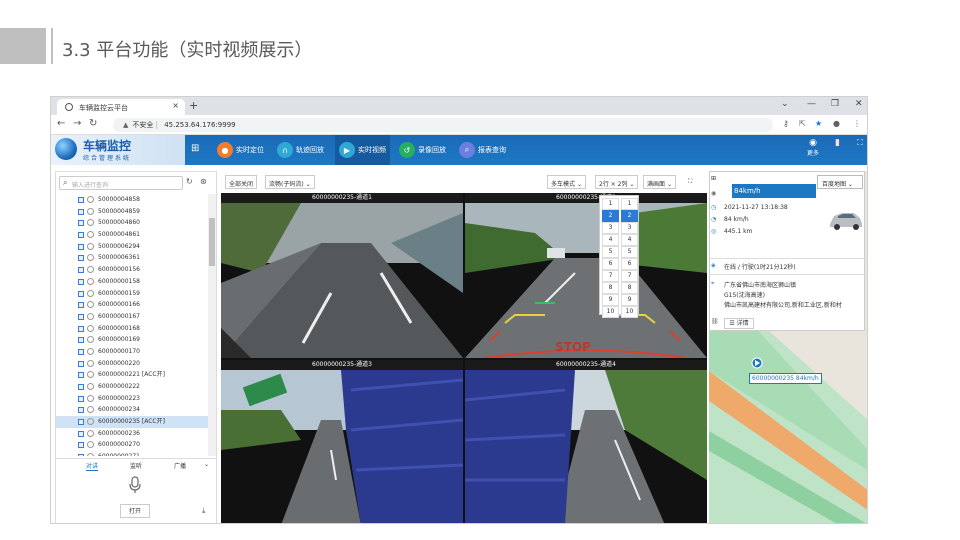  Describe the element at coordinates (132, 375) in the screenshot. I see `vehicle-tree-item: 60000000221 [ACC开]` at that location.